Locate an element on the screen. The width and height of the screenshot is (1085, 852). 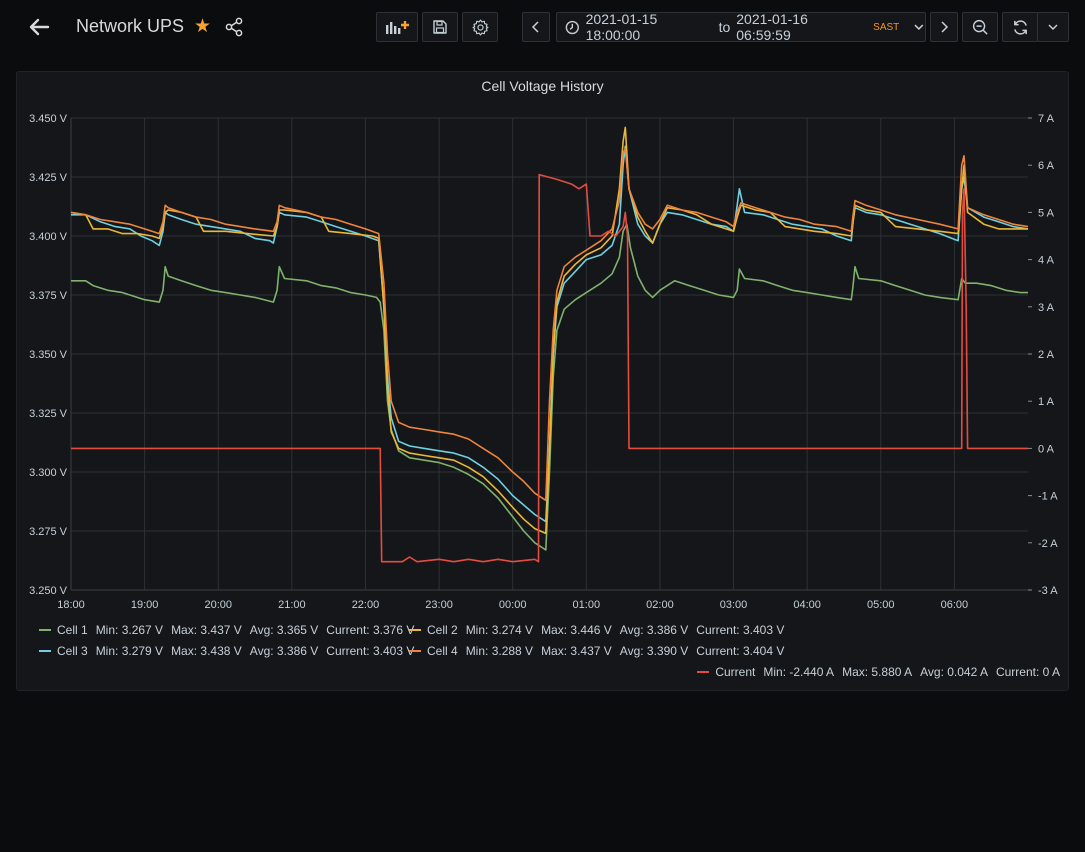
y-right-tick-label: 3 A is located at coordinates (1046, 308).